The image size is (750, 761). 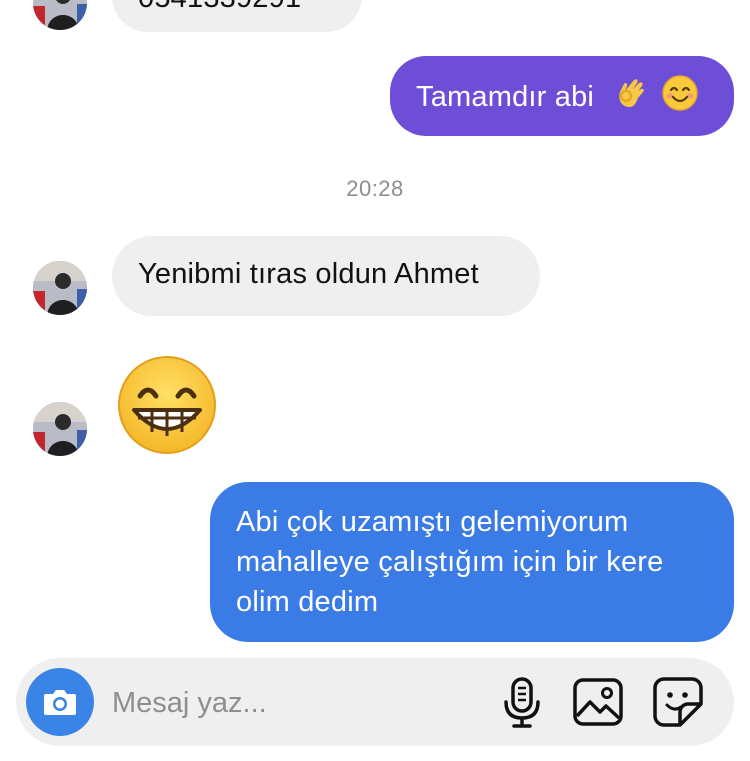 I want to click on grinning-face-emoji, so click(x=167, y=405).